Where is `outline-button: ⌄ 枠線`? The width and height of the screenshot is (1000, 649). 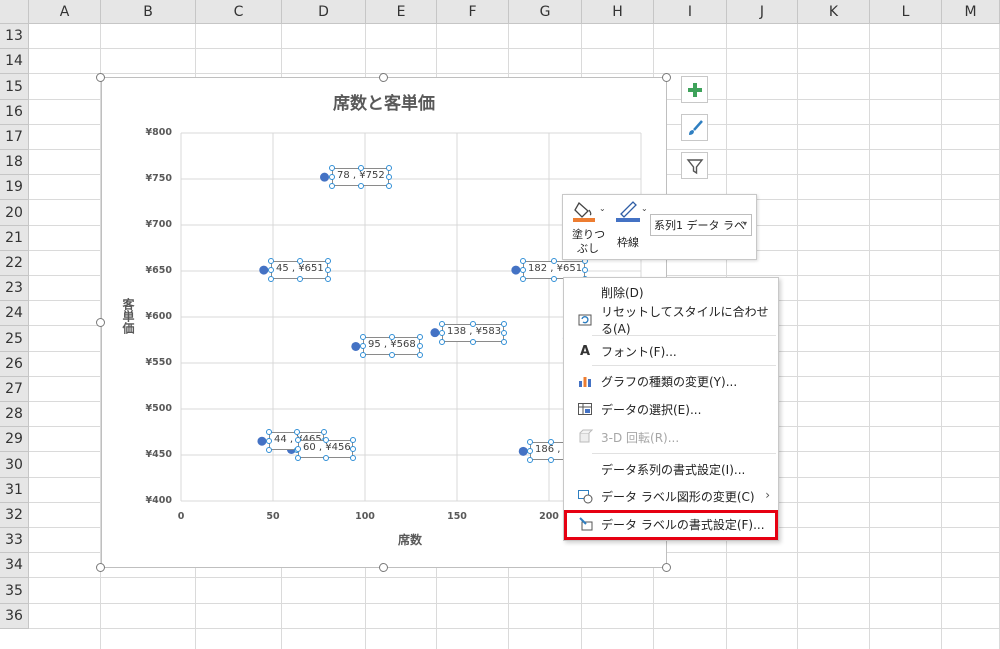
outline-button: ⌄ 枠線 is located at coordinates (631, 227).